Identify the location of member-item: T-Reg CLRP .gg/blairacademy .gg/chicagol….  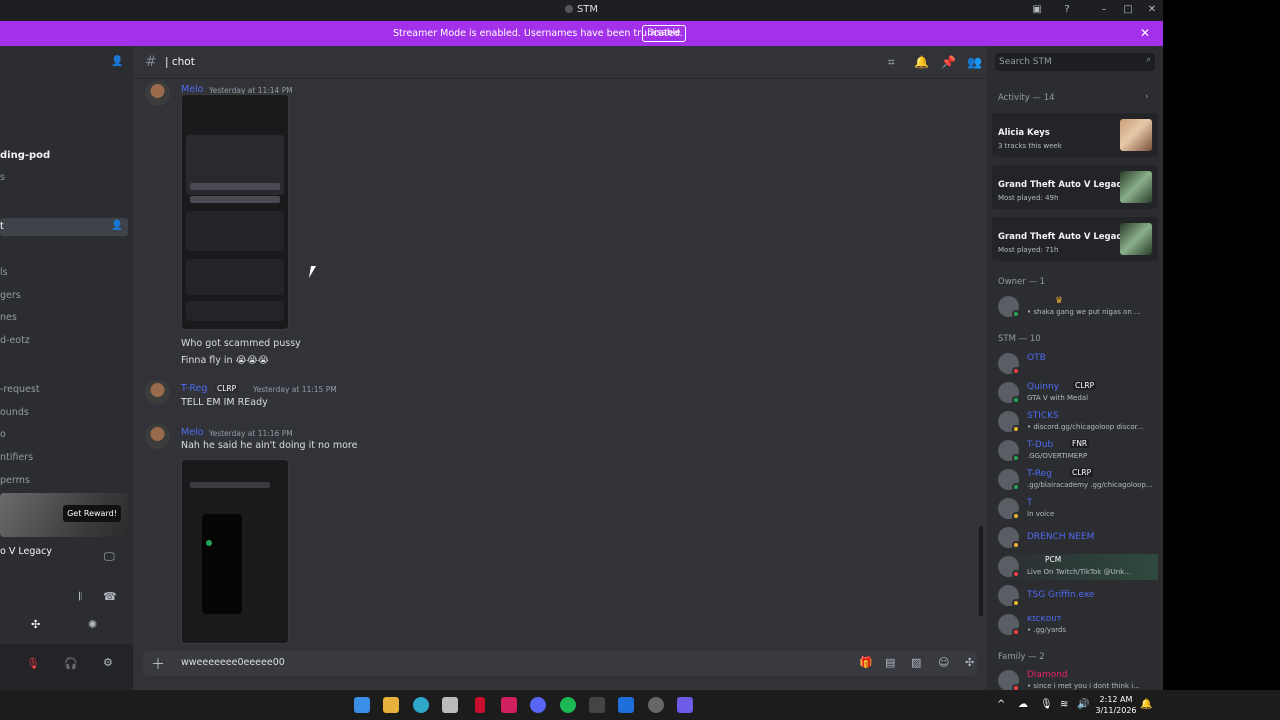
(1078, 480).